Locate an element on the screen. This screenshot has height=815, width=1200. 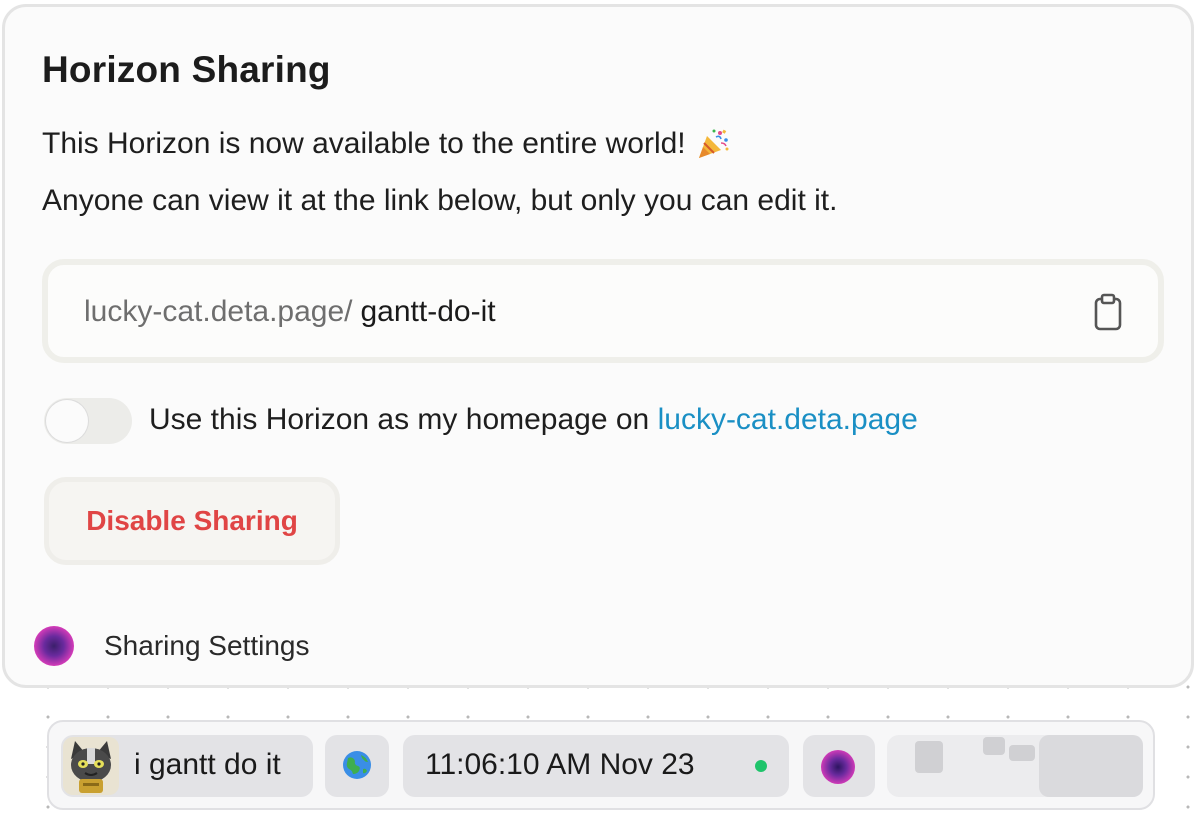
share-url: lucky-cat.deta.page/ gantt-do-it is located at coordinates (290, 312).